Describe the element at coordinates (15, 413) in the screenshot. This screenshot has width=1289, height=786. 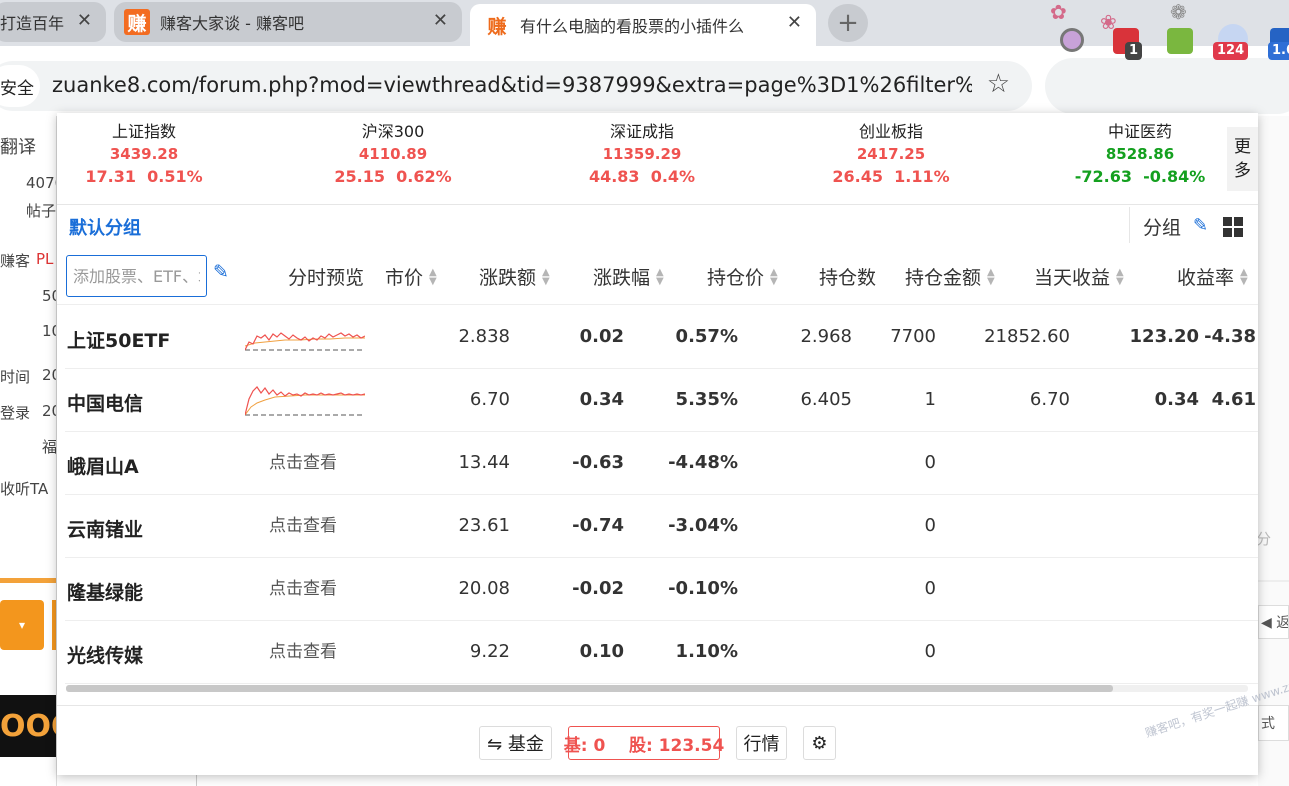
I see `bg-fragment: 登录` at that location.